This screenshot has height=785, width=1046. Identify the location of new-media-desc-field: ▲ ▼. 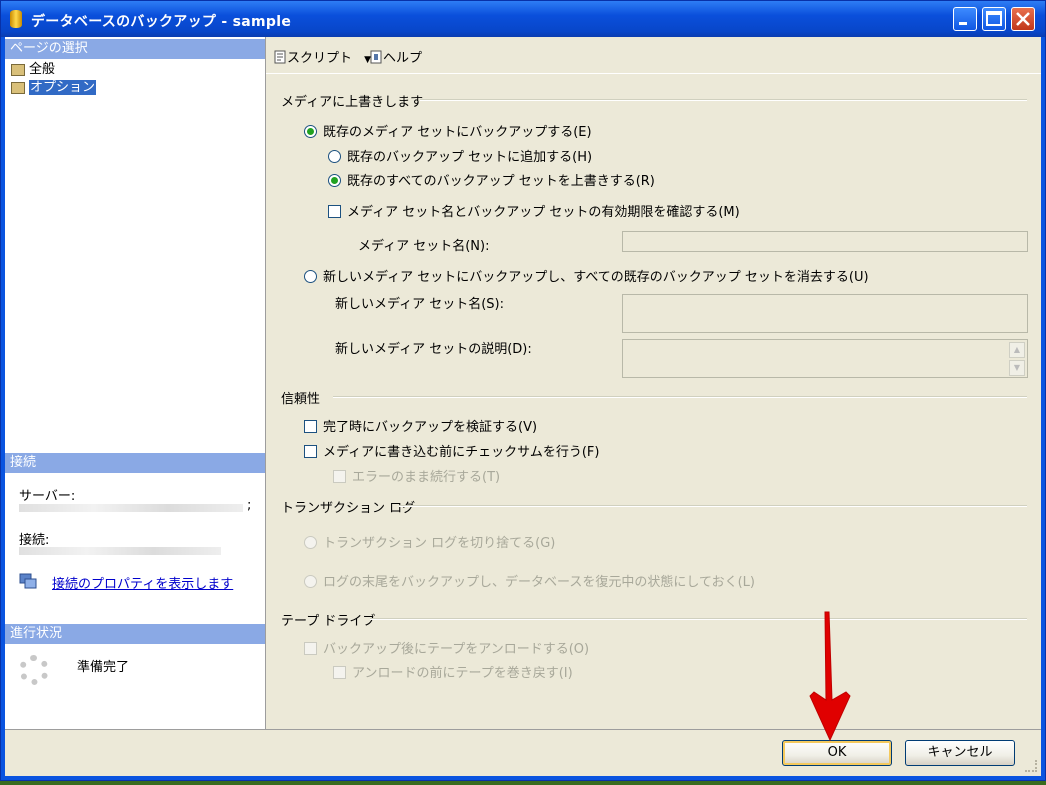
(825, 358).